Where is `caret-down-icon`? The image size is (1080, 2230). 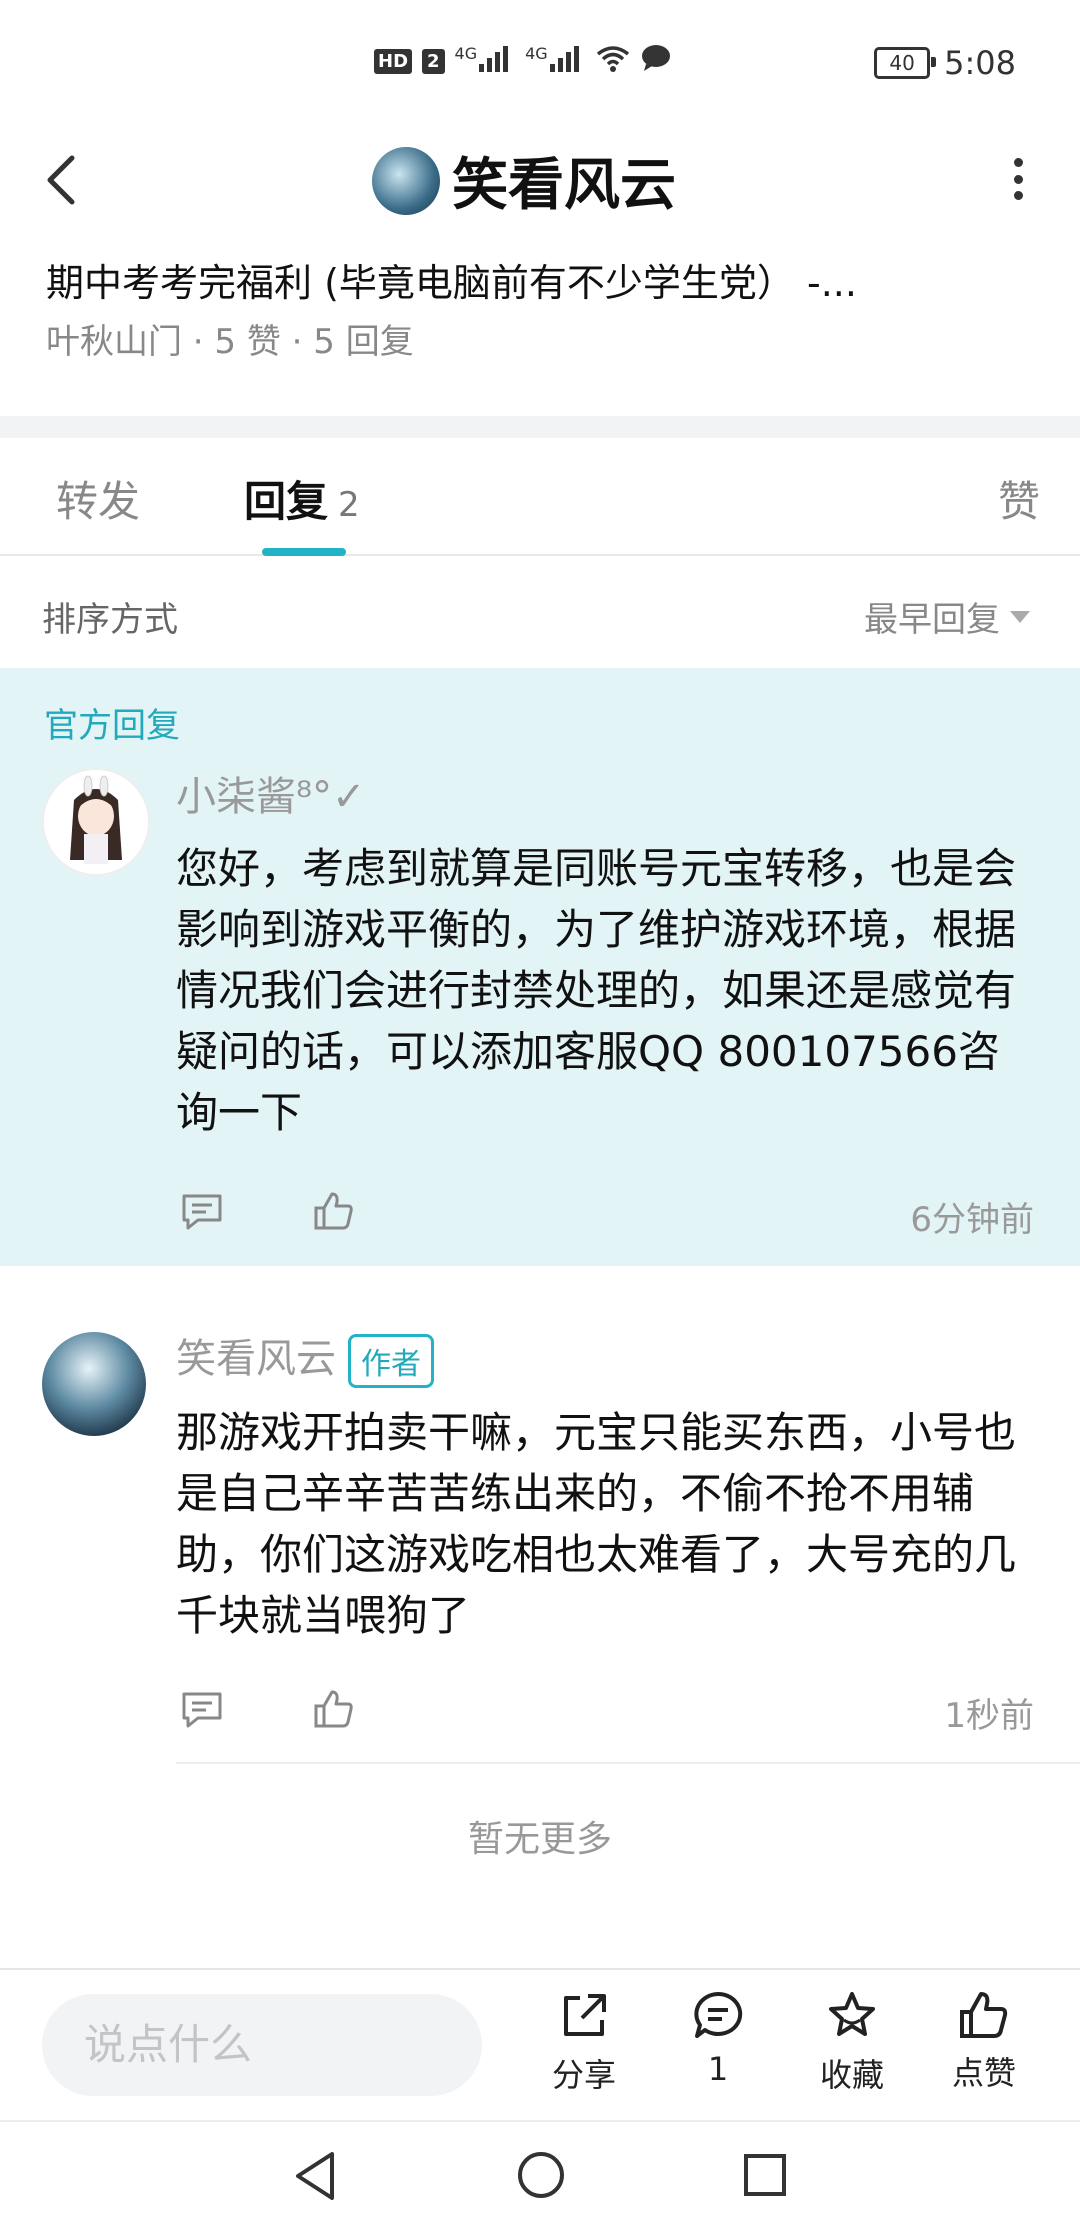 caret-down-icon is located at coordinates (1020, 616).